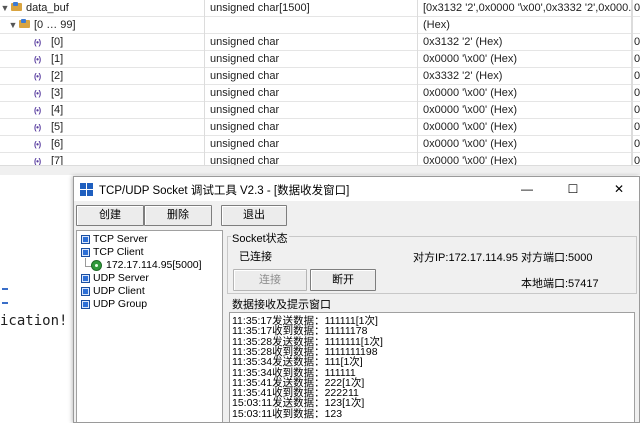 This screenshot has width=640, height=423. Describe the element at coordinates (96, 265) in the screenshot. I see `connection-icon` at that location.